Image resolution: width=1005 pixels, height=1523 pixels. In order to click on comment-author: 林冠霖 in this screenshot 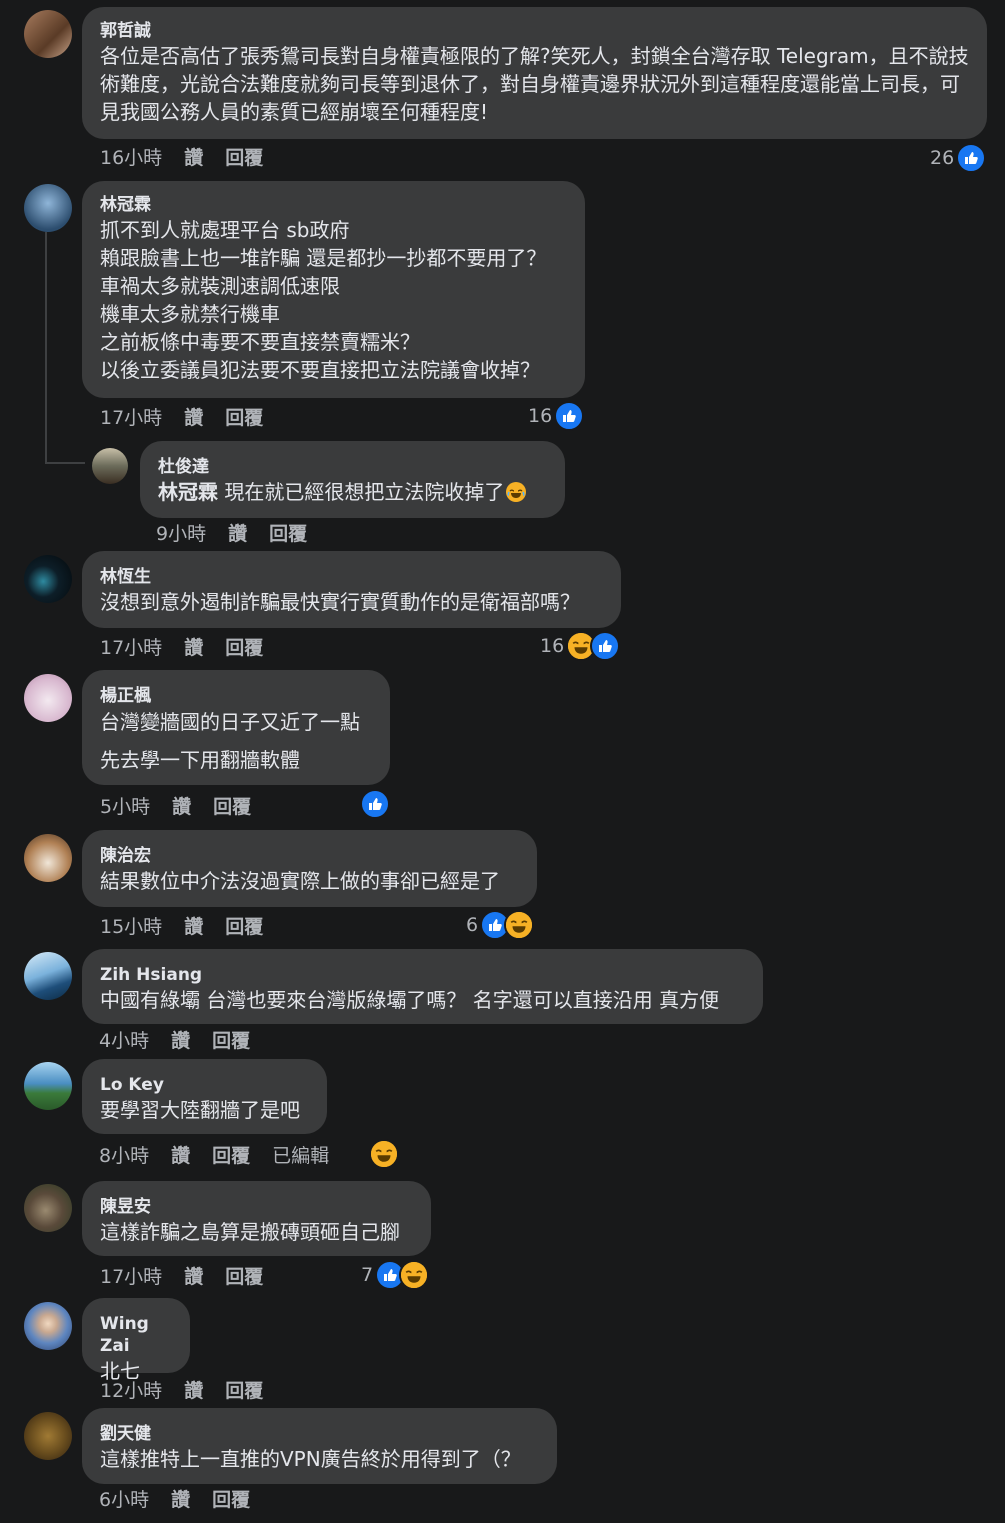, I will do `click(333, 205)`.